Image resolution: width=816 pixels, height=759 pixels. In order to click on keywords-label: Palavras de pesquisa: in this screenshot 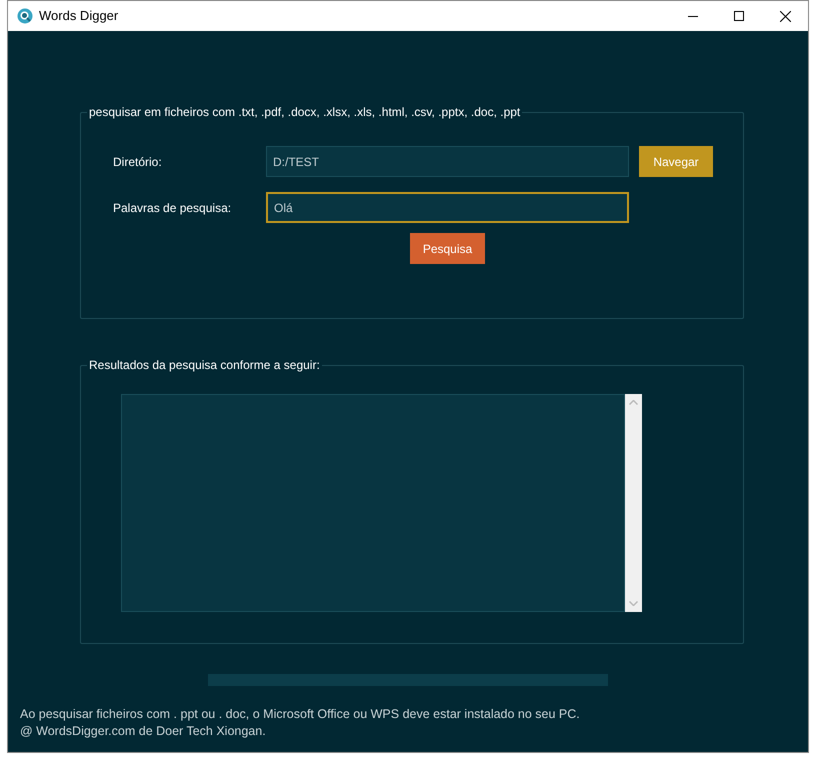, I will do `click(172, 208)`.